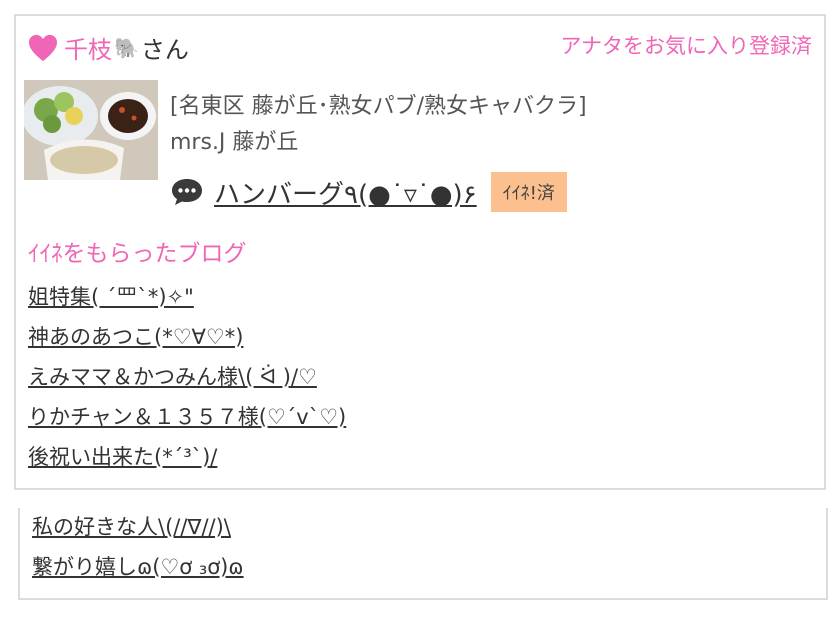 The width and height of the screenshot is (840, 622). What do you see at coordinates (423, 554) in the screenshot?
I see `liked-blogs-overflow: 私の好きな人\(//∇//)\ 繋がり嬉しɷ(♡ơ ₃ơ)ɷ` at bounding box center [423, 554].